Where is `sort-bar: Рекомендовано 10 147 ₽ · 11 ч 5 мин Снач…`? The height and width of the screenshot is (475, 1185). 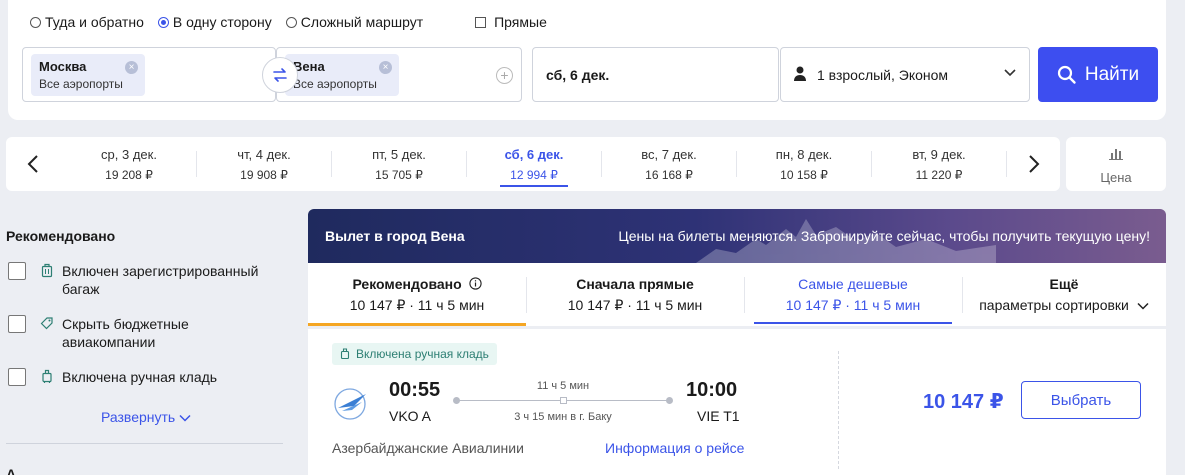
sort-bar: Рекомендовано 10 147 ₽ · 11 ч 5 мин Снач… is located at coordinates (737, 294).